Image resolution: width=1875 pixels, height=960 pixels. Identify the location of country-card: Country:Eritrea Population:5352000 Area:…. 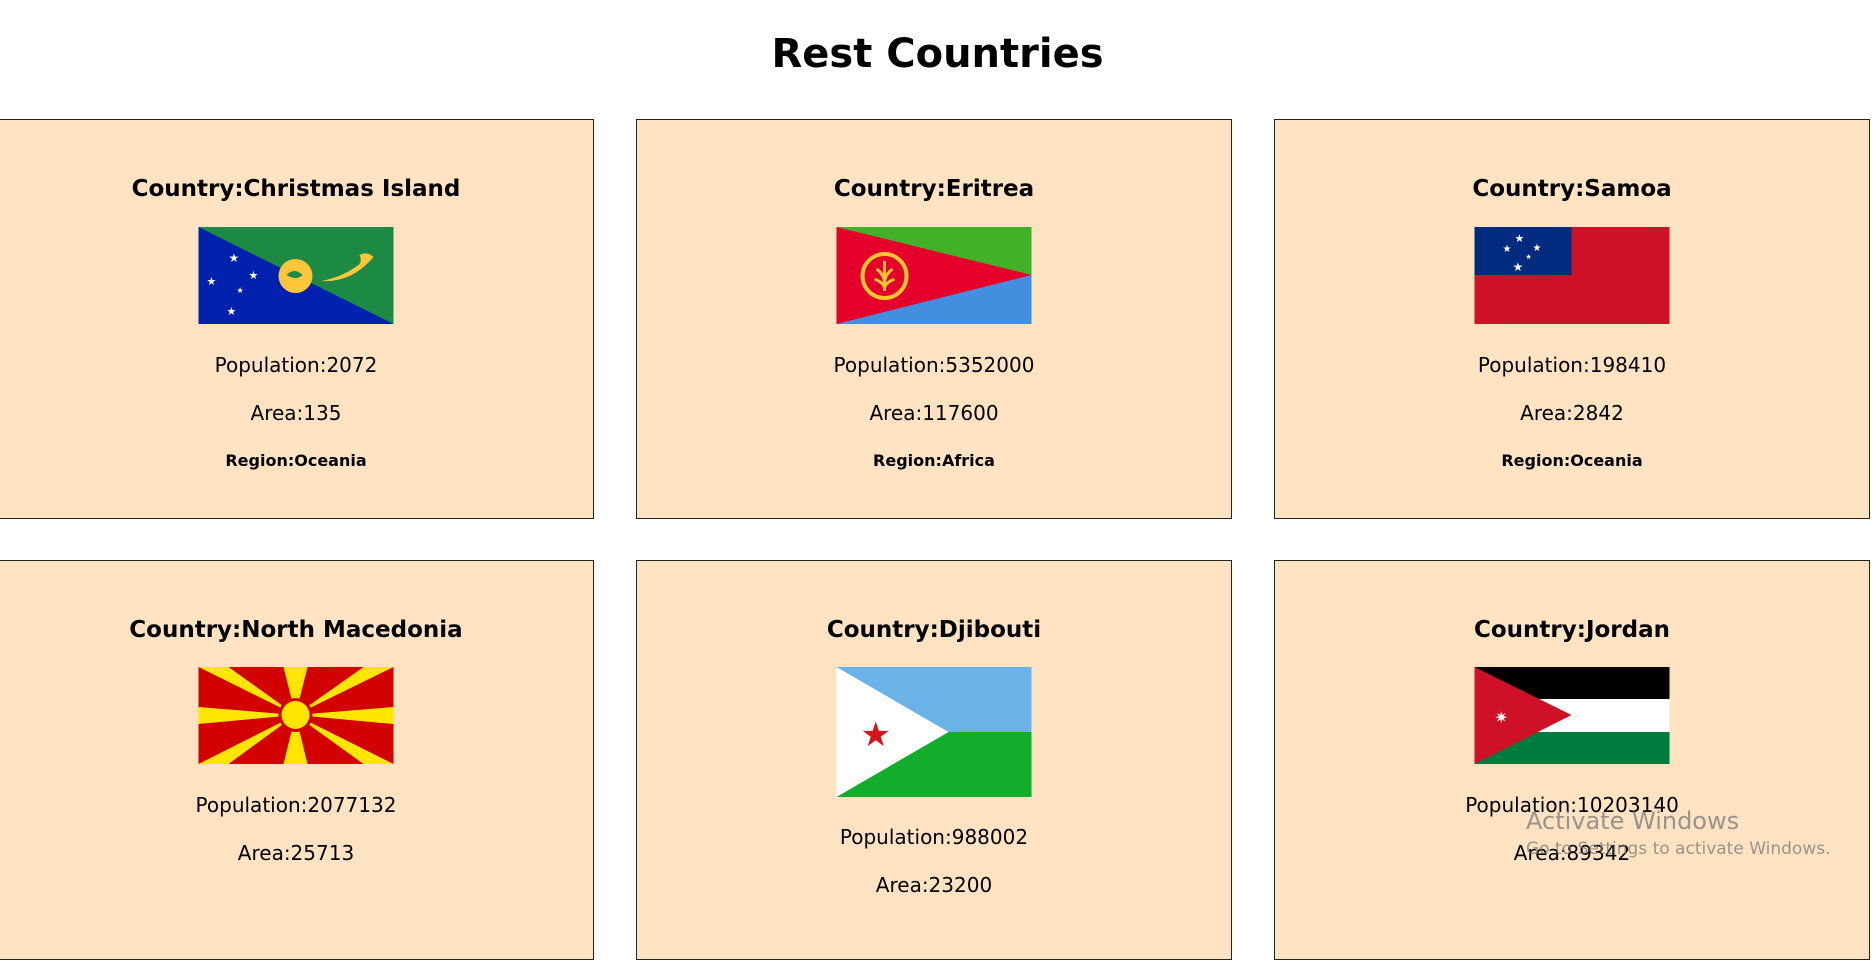
(934, 319).